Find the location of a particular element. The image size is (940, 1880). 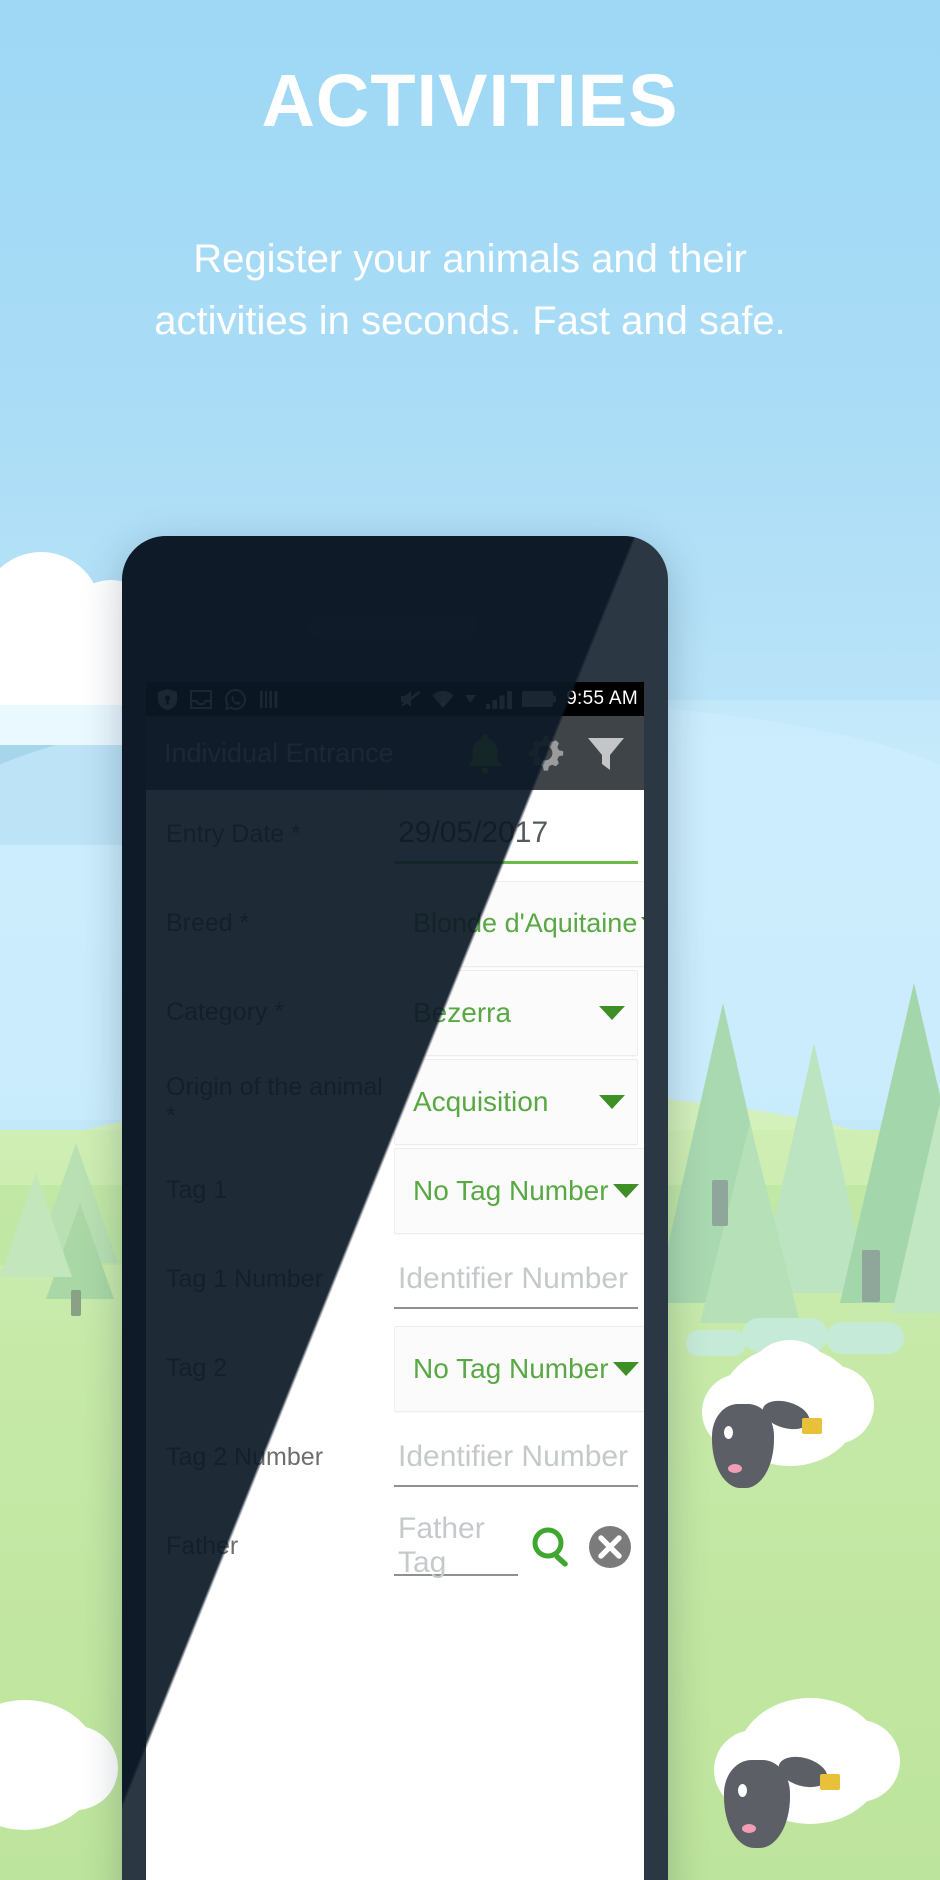

origin-dropdown: Acquisition is located at coordinates (516, 1101).